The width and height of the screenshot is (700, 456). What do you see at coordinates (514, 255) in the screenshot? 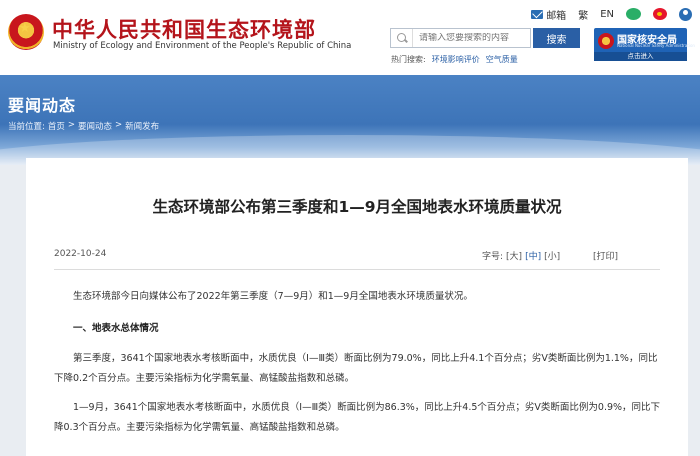
I see `font-size-large: [大]` at bounding box center [514, 255].